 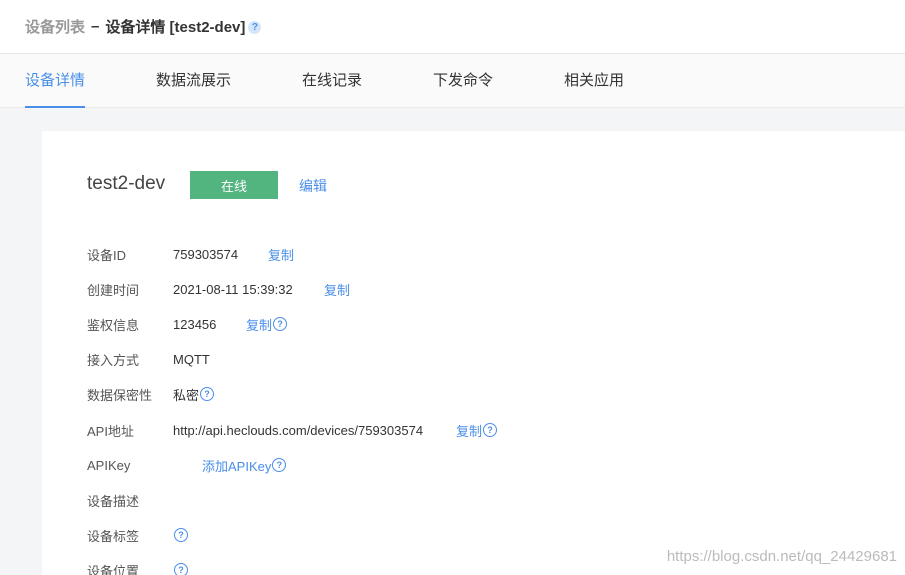 What do you see at coordinates (110, 431) in the screenshot?
I see `detail-label: API地址` at bounding box center [110, 431].